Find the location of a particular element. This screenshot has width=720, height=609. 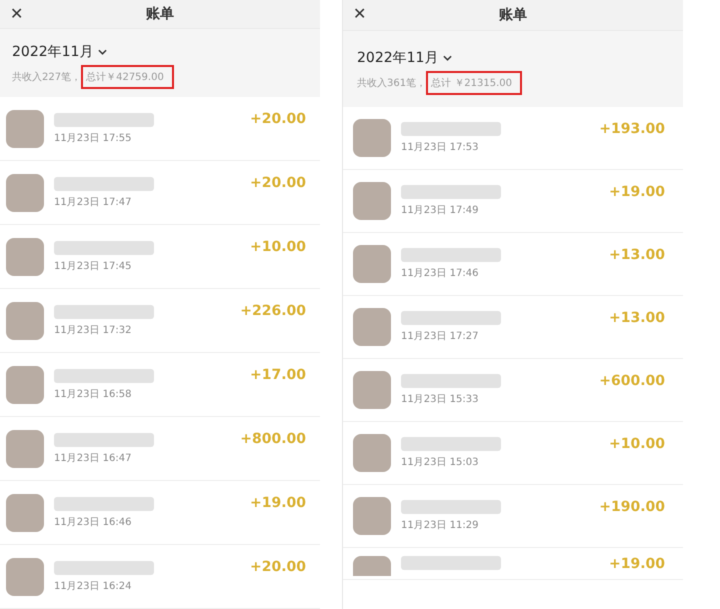

transaction-amount: +226.00 is located at coordinates (273, 311).